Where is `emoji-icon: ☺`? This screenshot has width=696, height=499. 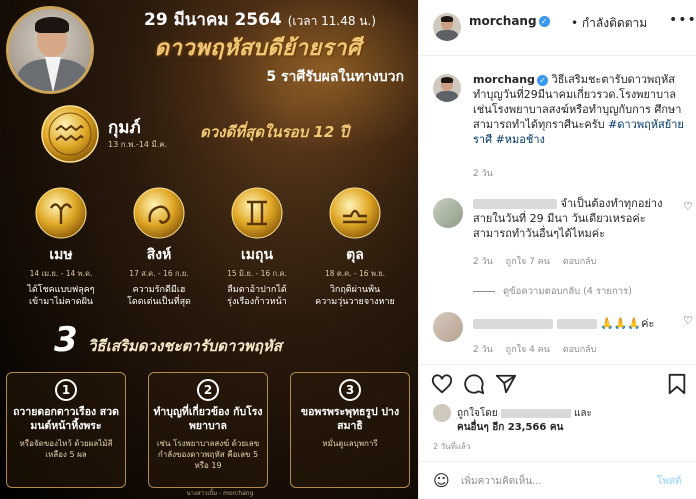 emoji-icon: ☺ is located at coordinates (441, 480).